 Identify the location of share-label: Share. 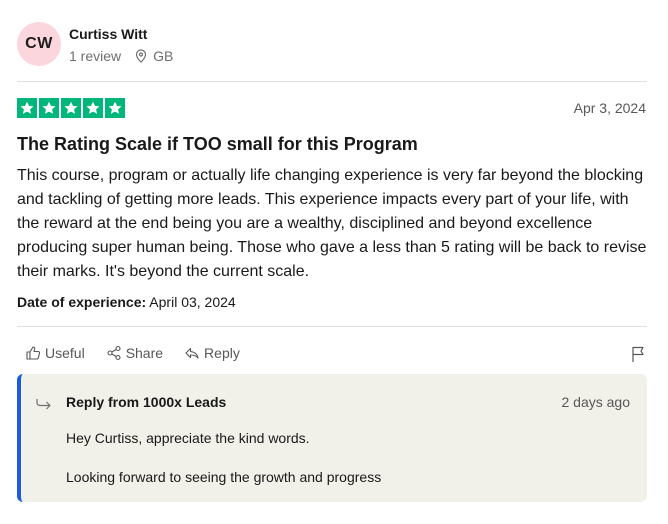
(144, 353).